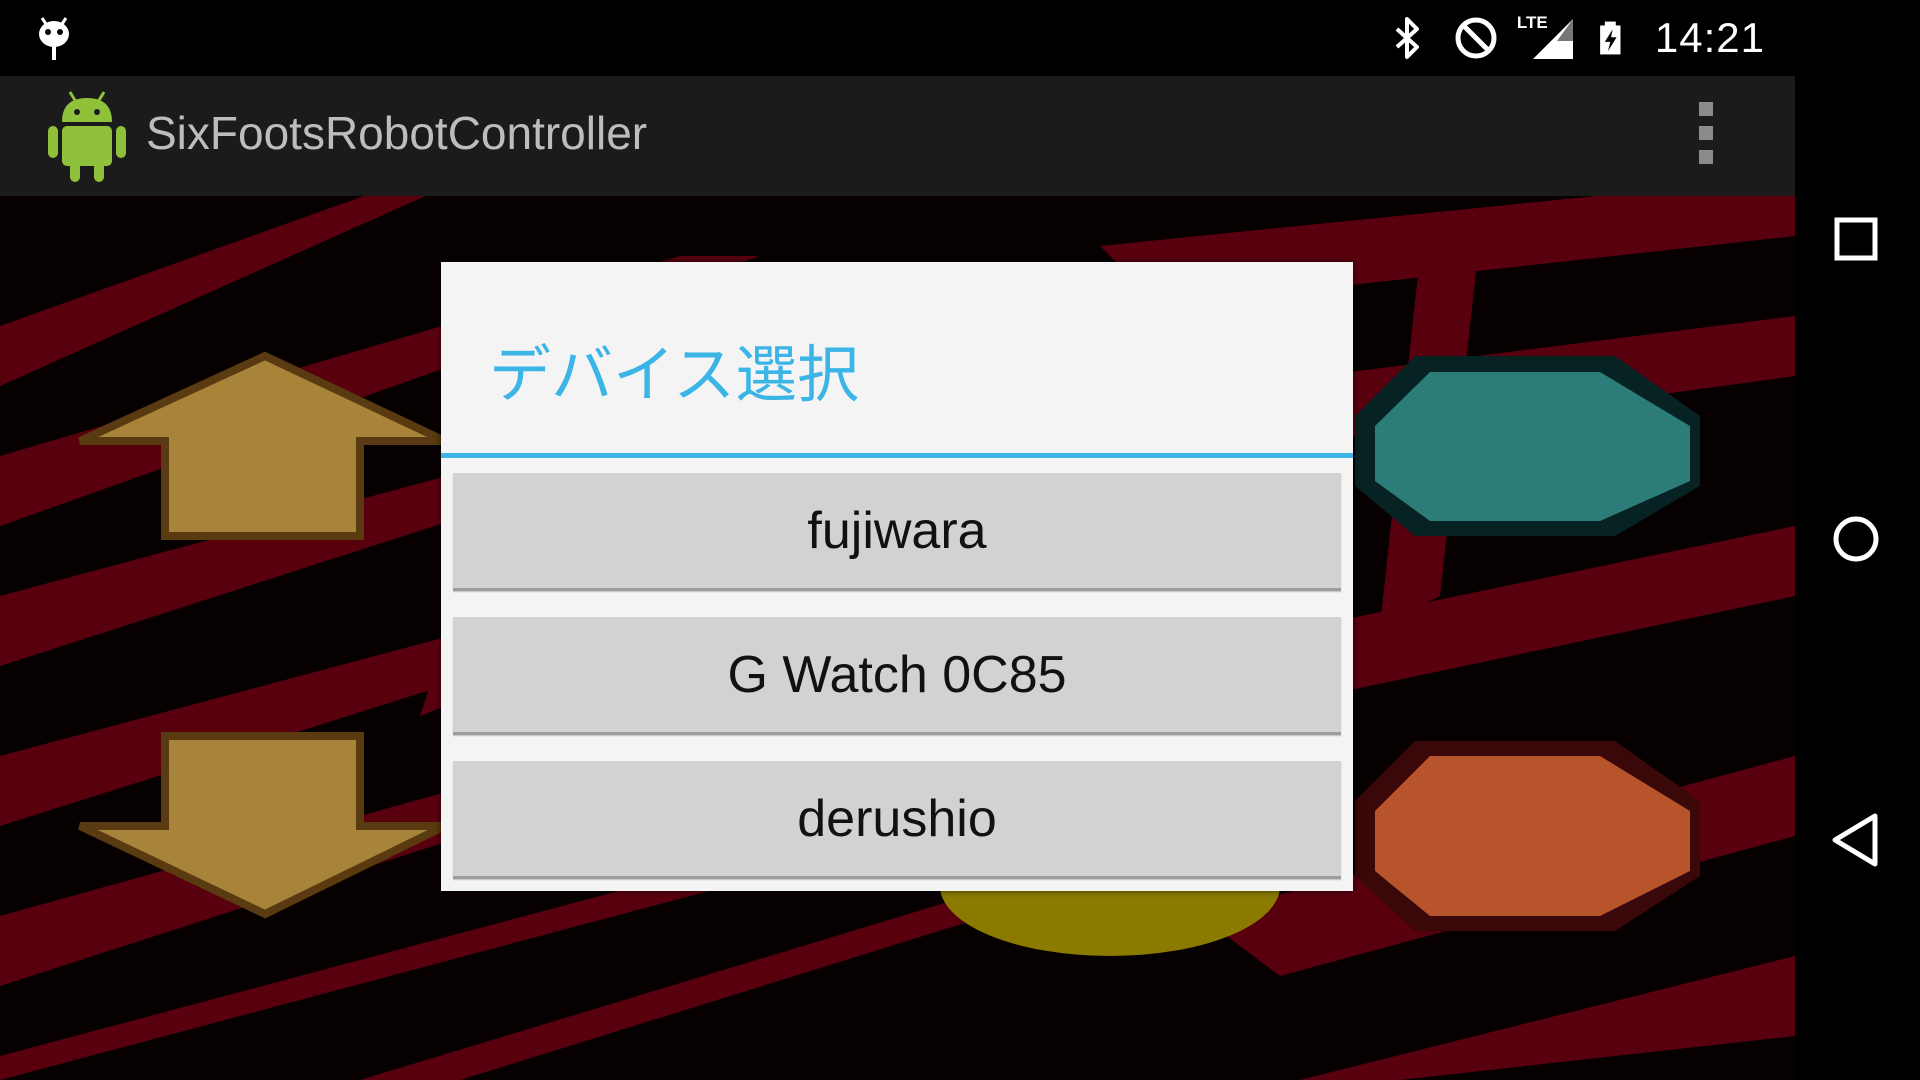 This screenshot has height=1080, width=1920. Describe the element at coordinates (1709, 37) in the screenshot. I see `status-time: 14:21` at that location.